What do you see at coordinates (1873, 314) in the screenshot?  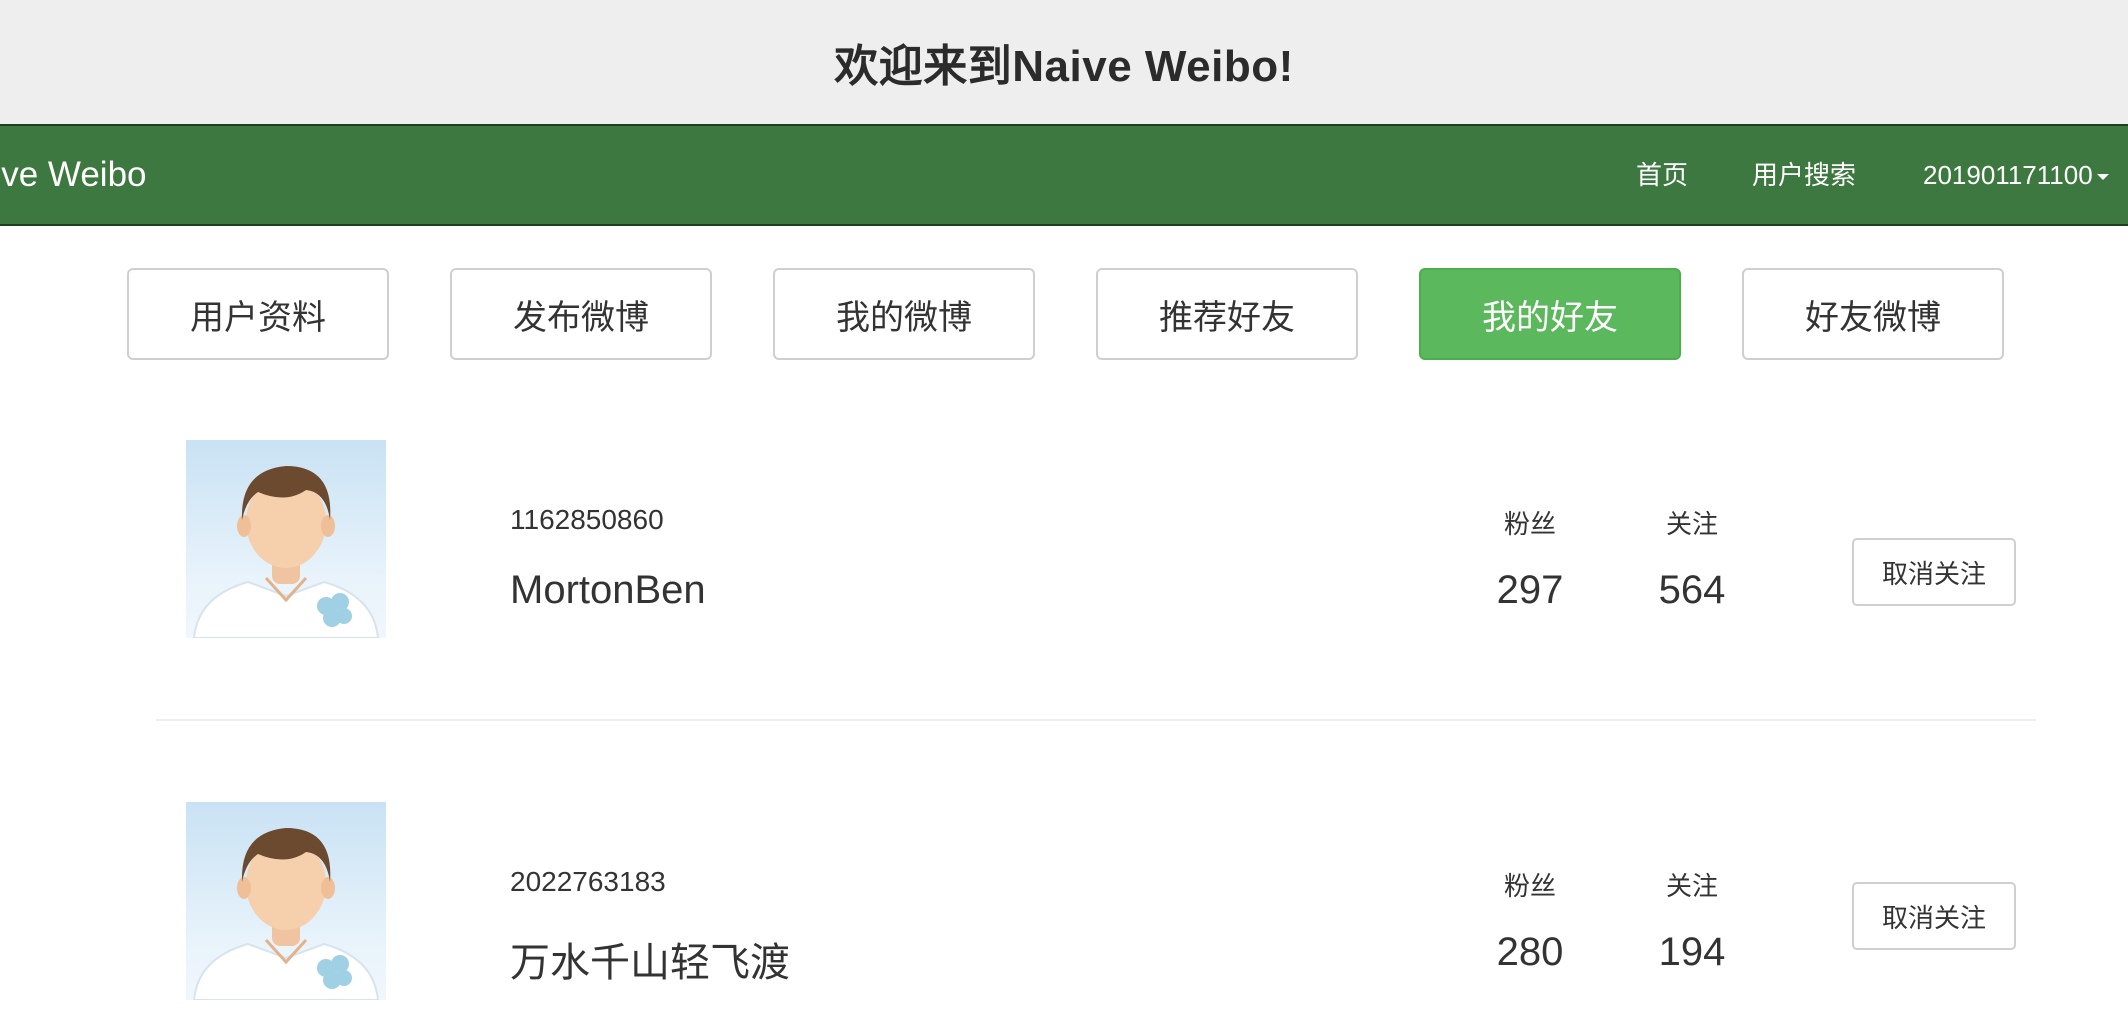 I see `tab-friends-weibo: 好友微博` at bounding box center [1873, 314].